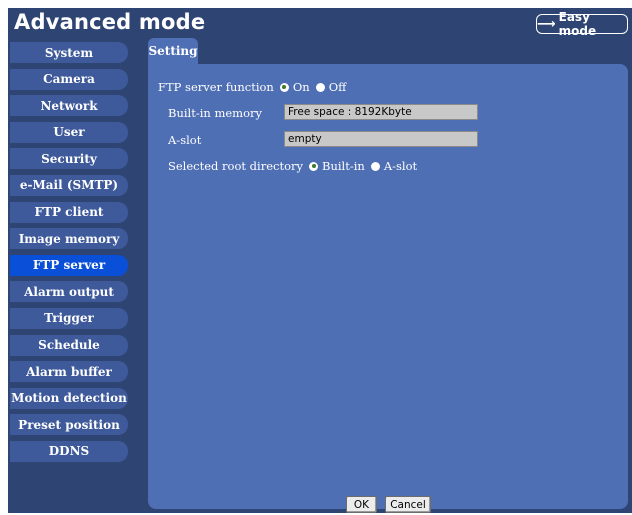  I want to click on sidebar-item-motion-detection: Motion detection, so click(69, 398).